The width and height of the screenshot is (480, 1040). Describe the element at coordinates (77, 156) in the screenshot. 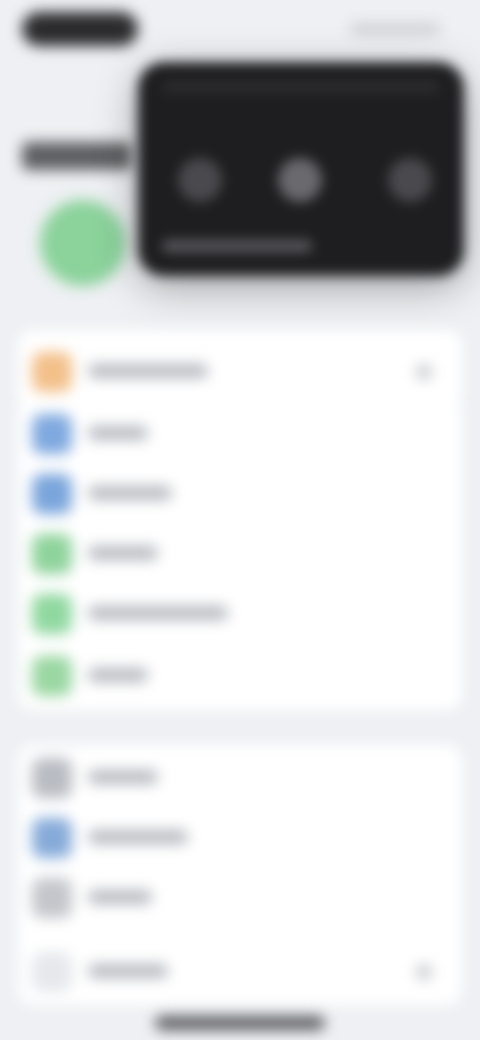

I see `page-title` at that location.